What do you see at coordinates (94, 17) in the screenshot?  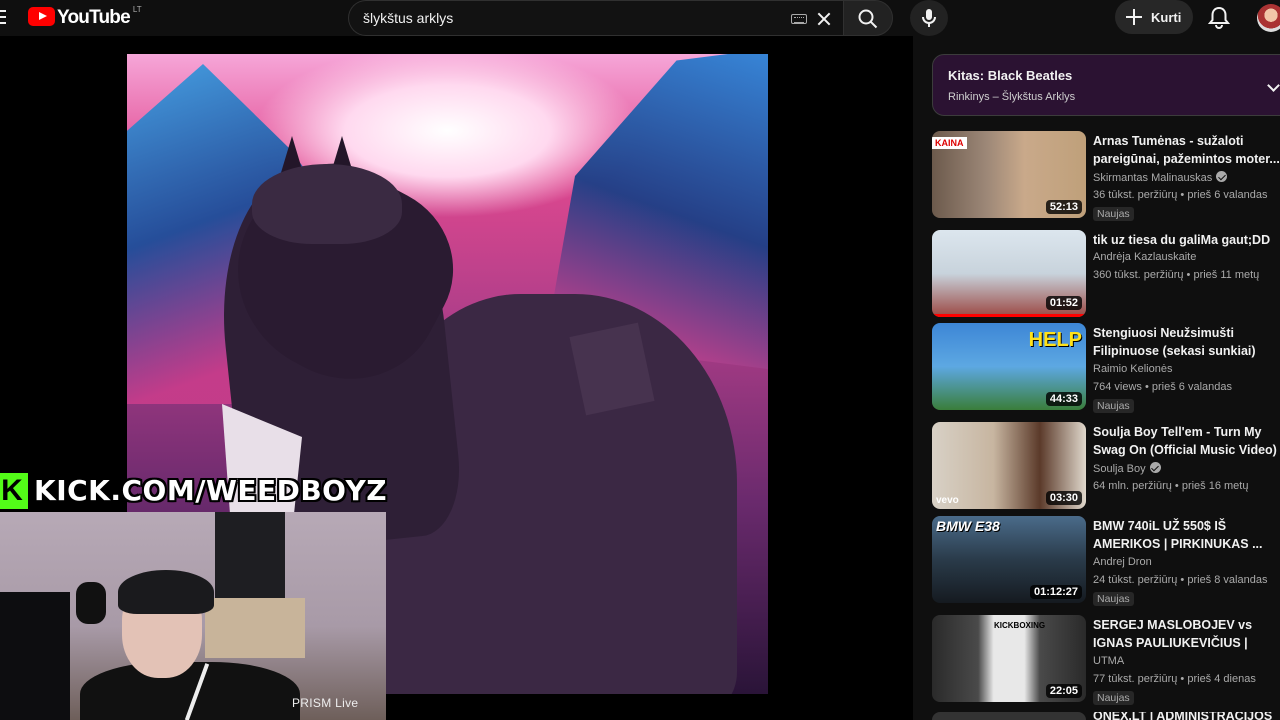 I see `logo-text: YouTube` at bounding box center [94, 17].